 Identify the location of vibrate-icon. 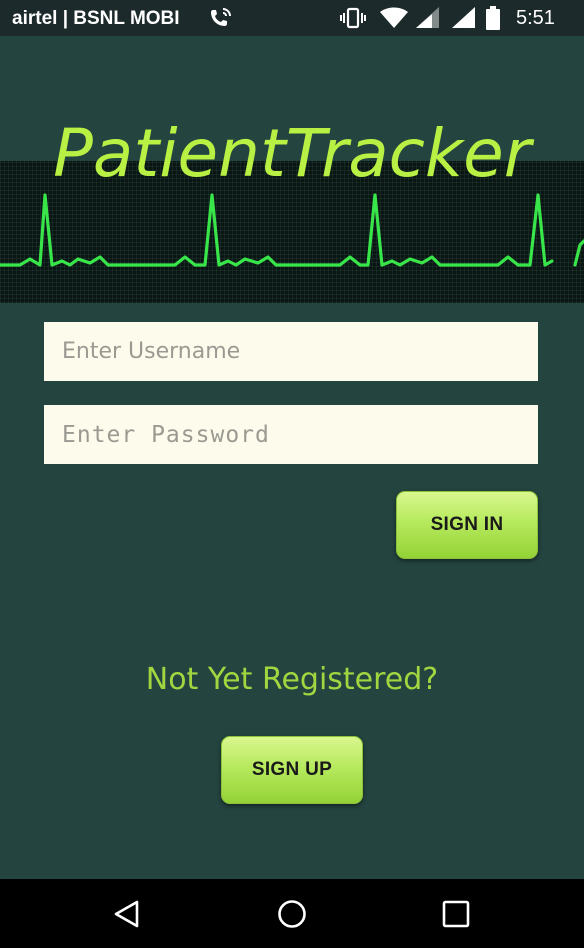
(353, 20).